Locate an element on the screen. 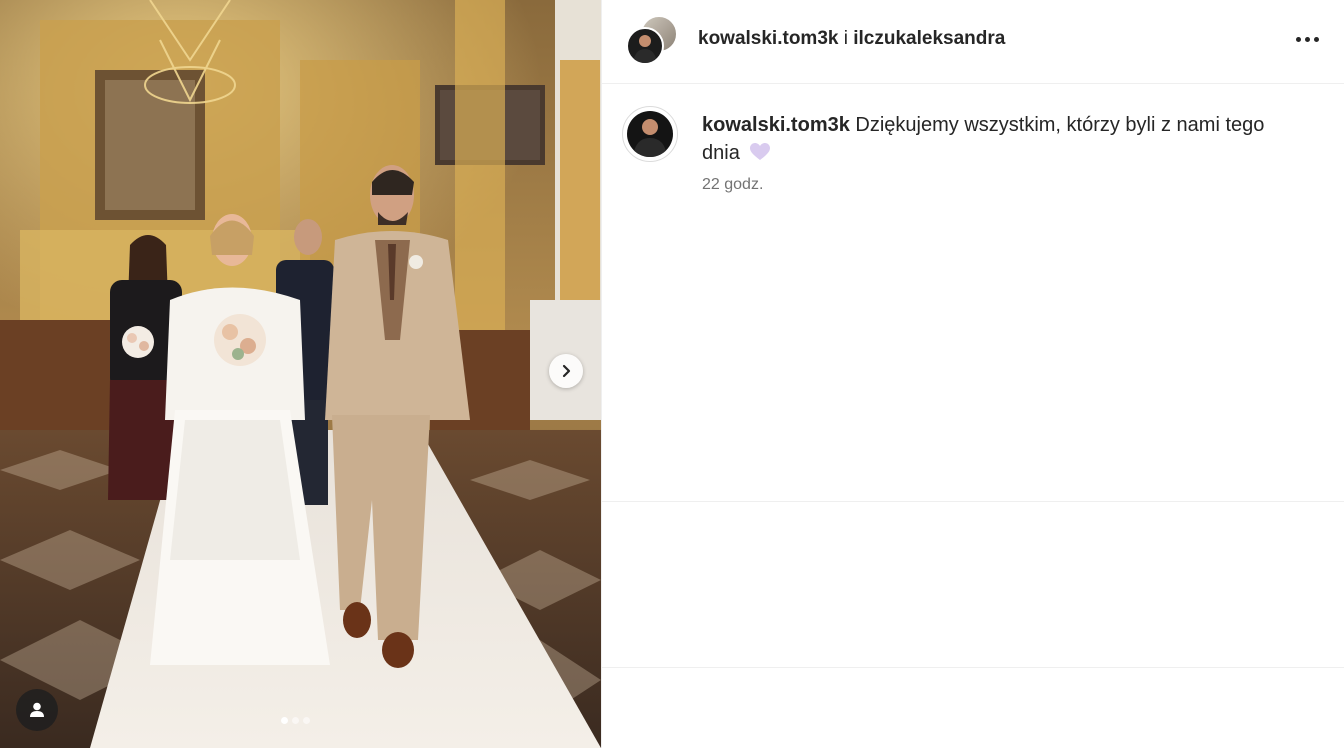  caption-avatar is located at coordinates (650, 134).